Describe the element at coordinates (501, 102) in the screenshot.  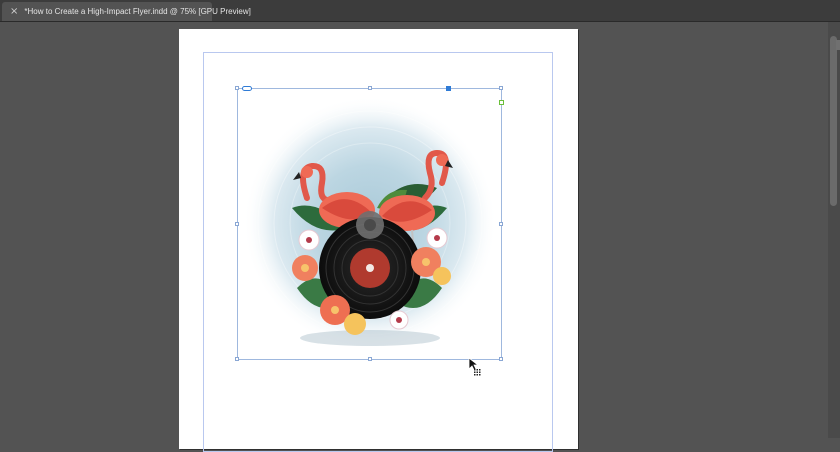
I see `content-grabber-icon` at that location.